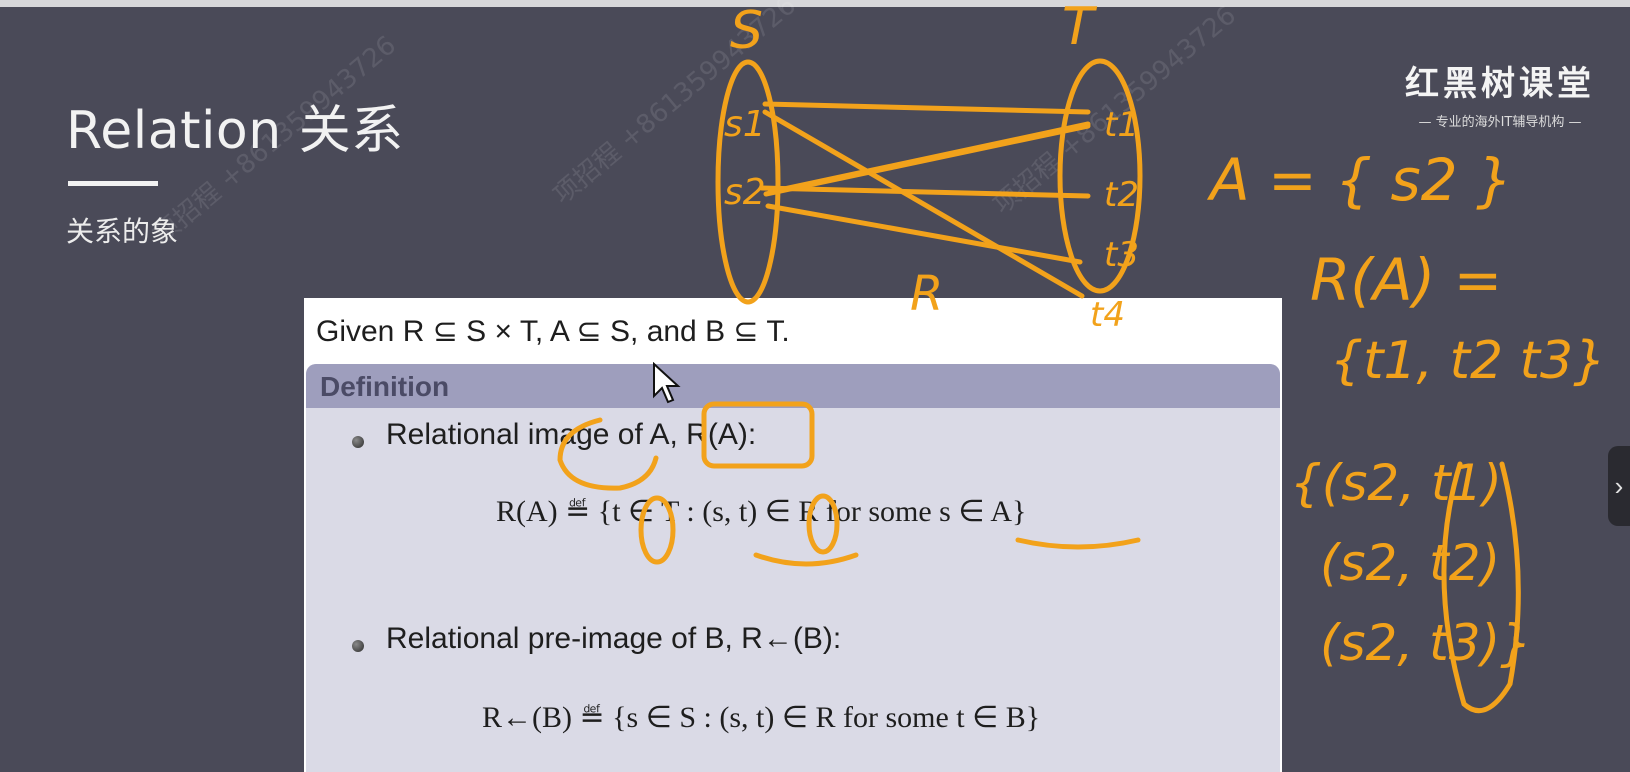  What do you see at coordinates (1080, 28) in the screenshot?
I see `label-t: T` at bounding box center [1080, 28].